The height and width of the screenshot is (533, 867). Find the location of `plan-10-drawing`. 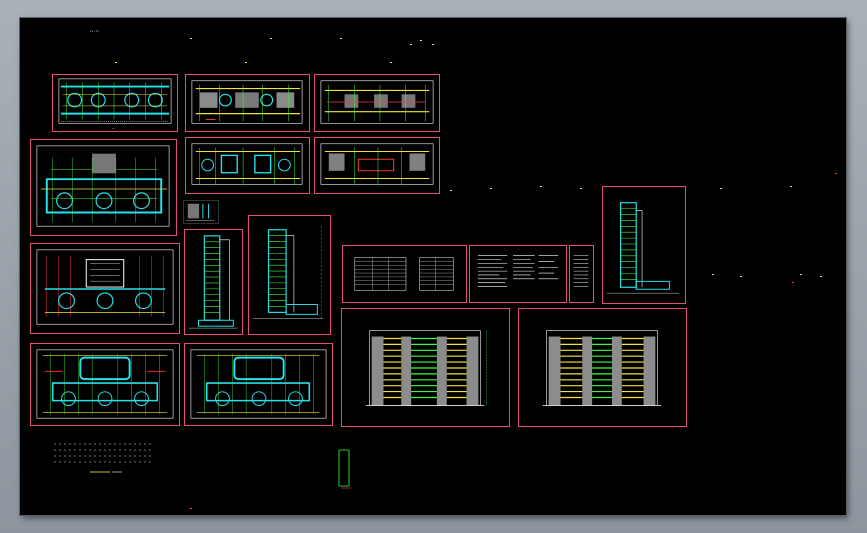

plan-10-drawing is located at coordinates (258, 384).